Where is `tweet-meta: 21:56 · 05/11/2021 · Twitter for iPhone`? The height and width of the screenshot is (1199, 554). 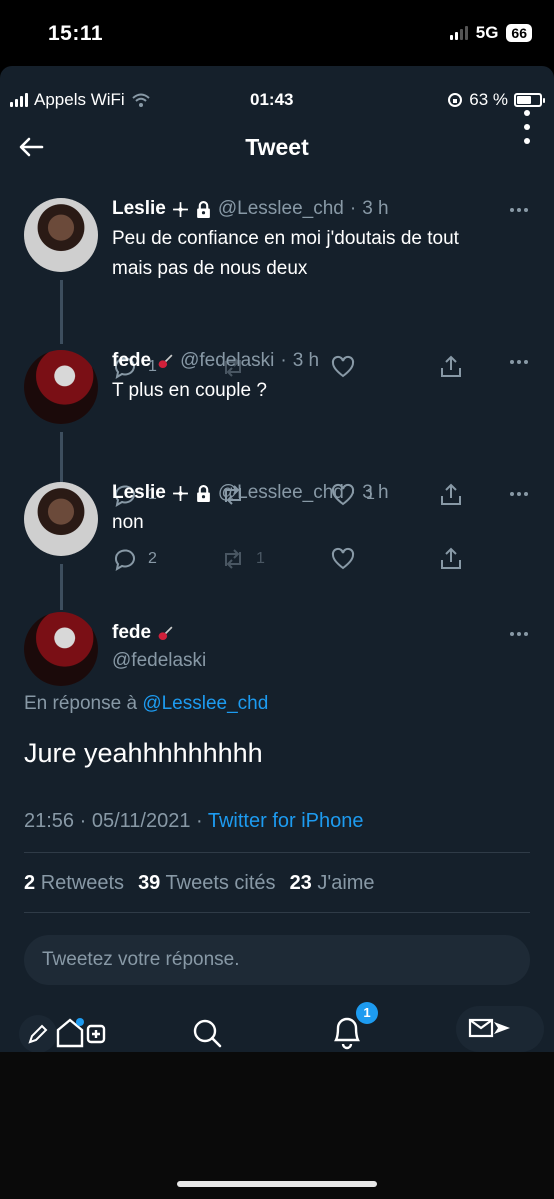 tweet-meta: 21:56 · 05/11/2021 · Twitter for iPhone is located at coordinates (193, 821).